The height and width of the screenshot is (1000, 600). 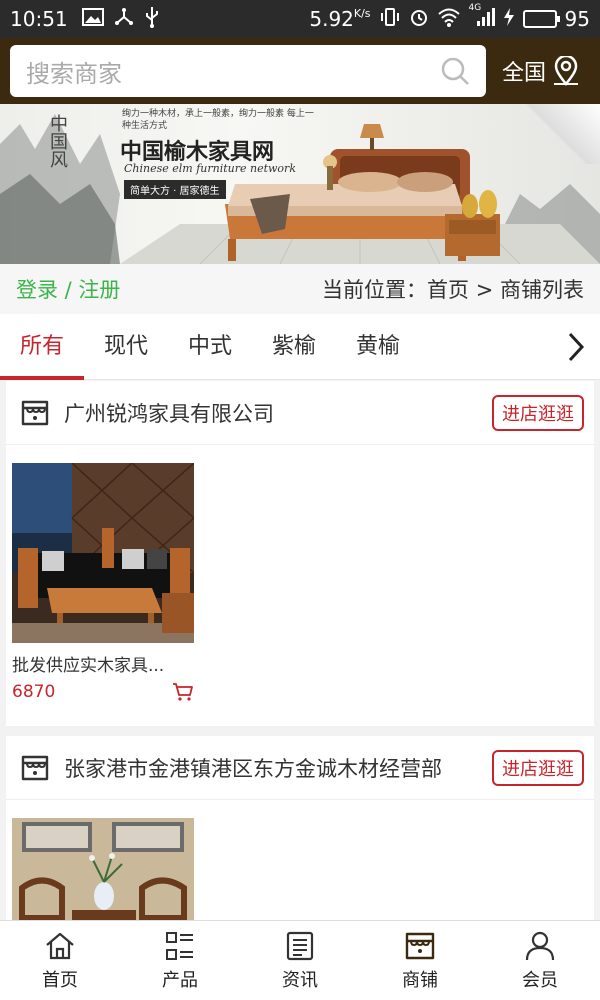 I want to click on page-curl, so click(x=555, y=134).